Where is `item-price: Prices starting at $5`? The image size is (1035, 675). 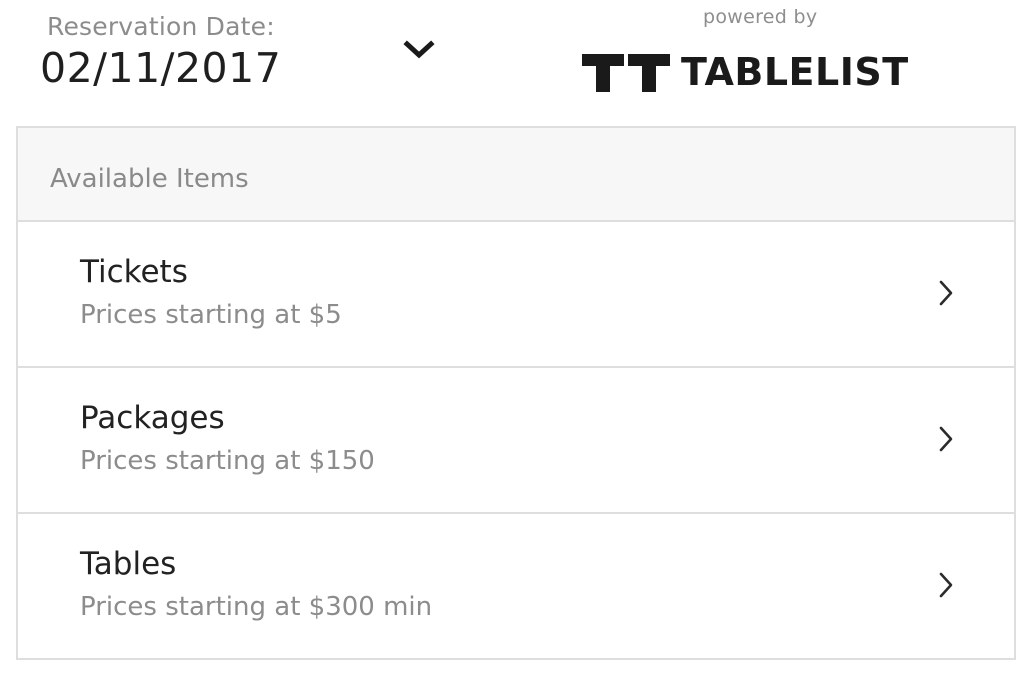 item-price: Prices starting at $5 is located at coordinates (211, 315).